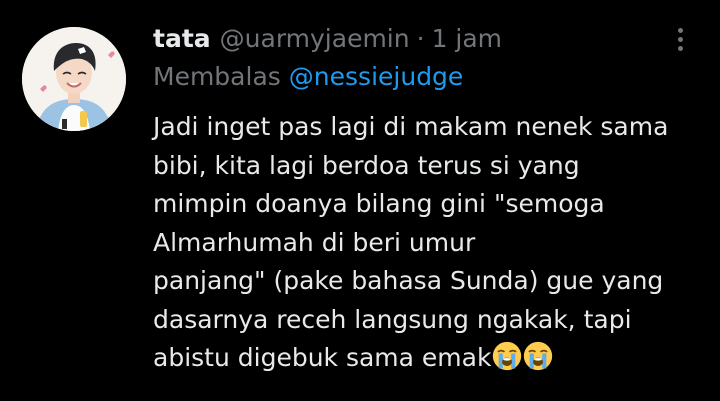  I want to click on timestamp: 1 jam, so click(467, 38).